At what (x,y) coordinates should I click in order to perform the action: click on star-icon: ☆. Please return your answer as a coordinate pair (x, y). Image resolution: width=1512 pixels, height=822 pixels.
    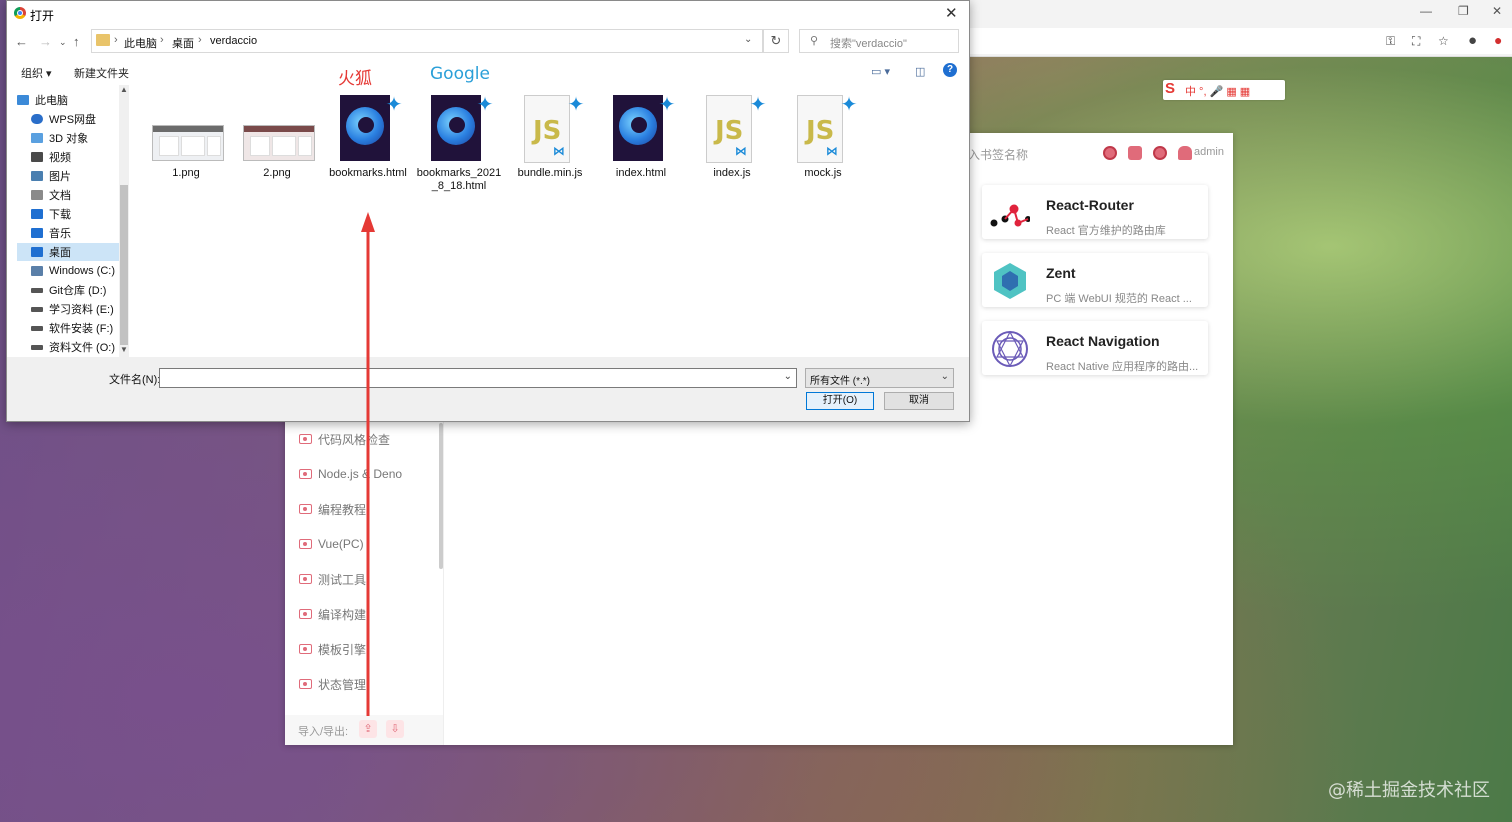
    Looking at the image, I should click on (1443, 41).